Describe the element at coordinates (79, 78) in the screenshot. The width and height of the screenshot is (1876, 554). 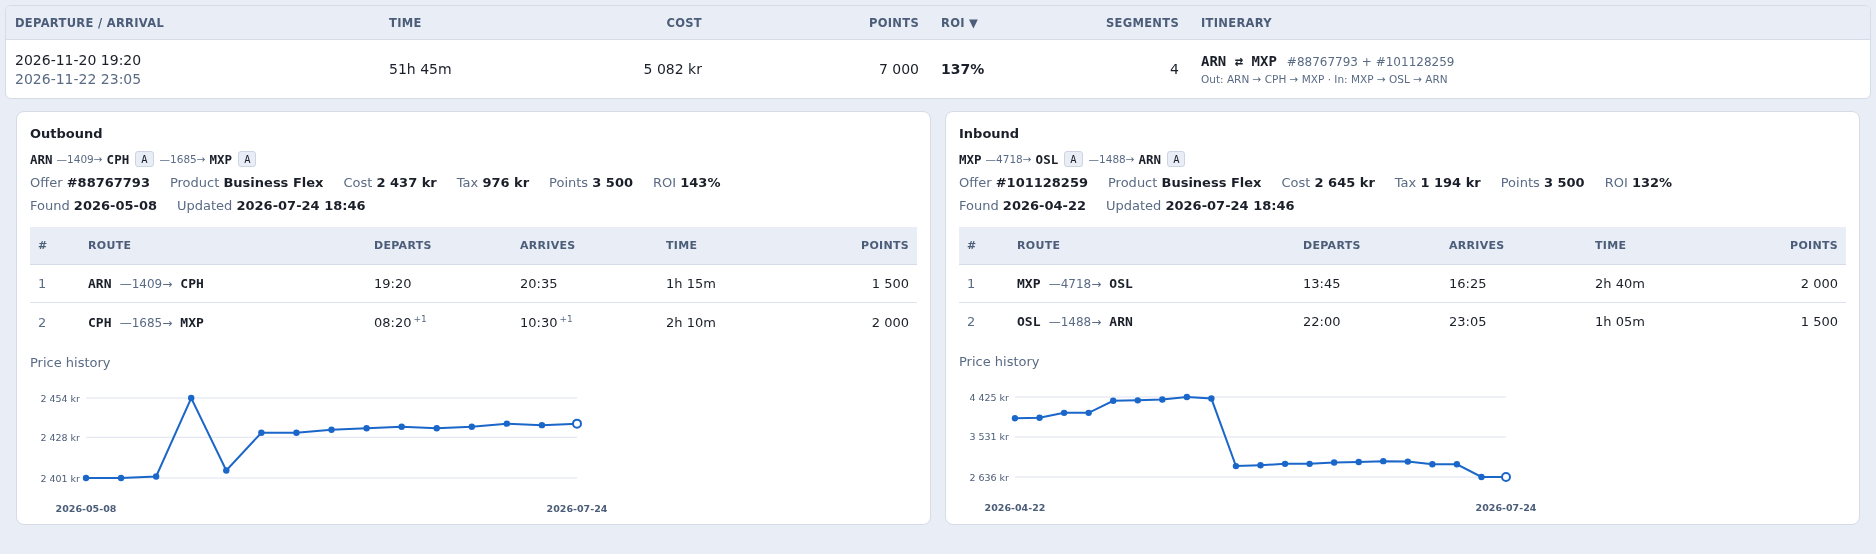
I see `arrival-time: 2026-11-22 23:05` at that location.